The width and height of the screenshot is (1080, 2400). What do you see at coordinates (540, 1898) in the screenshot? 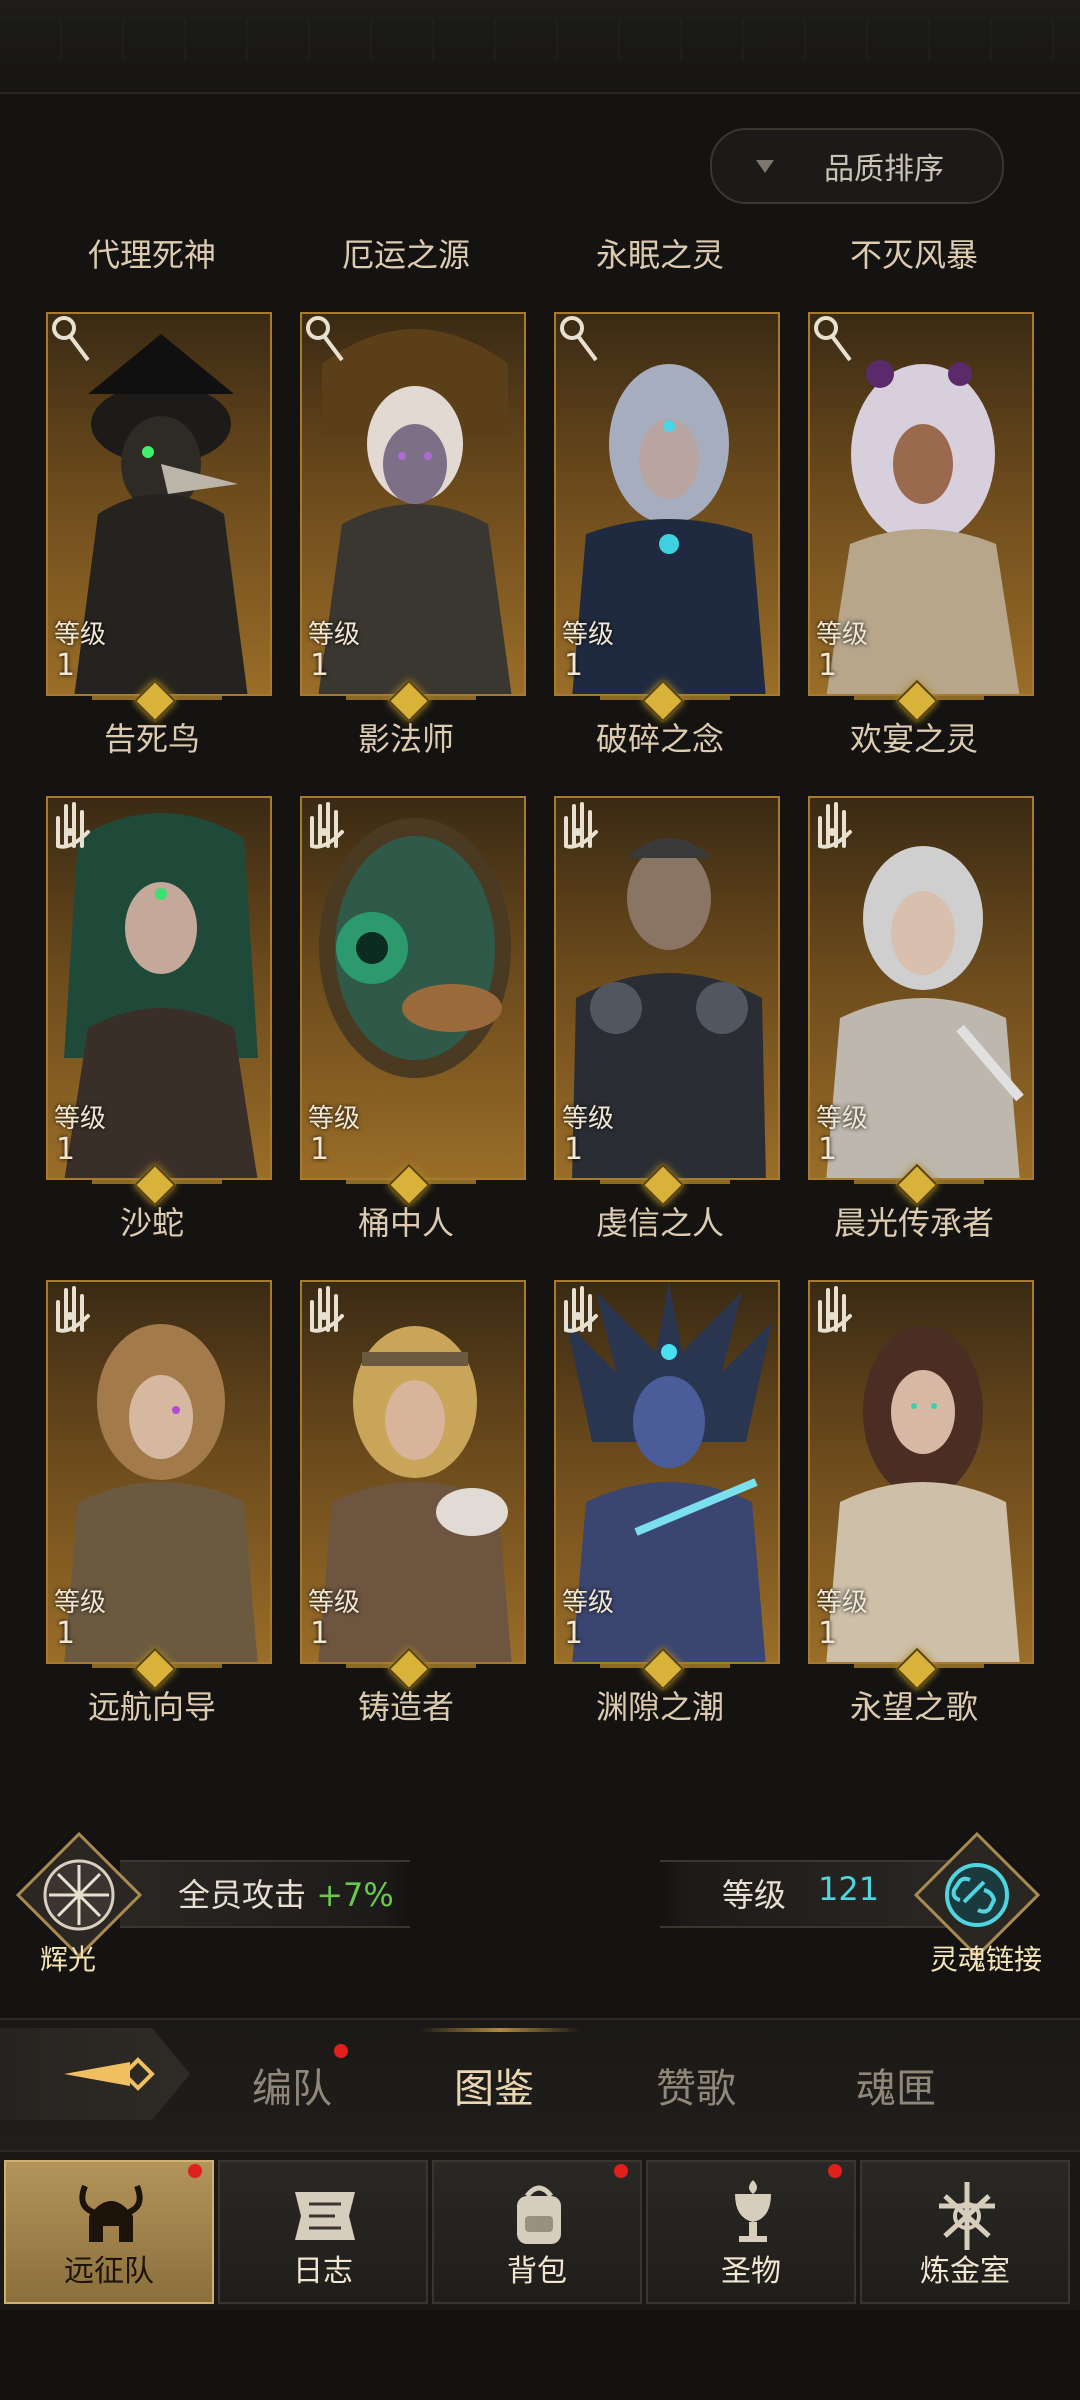
I see `collection-bonus-bar: 全员攻击 +7% 辉光 等级 121 灵魂链接` at bounding box center [540, 1898].